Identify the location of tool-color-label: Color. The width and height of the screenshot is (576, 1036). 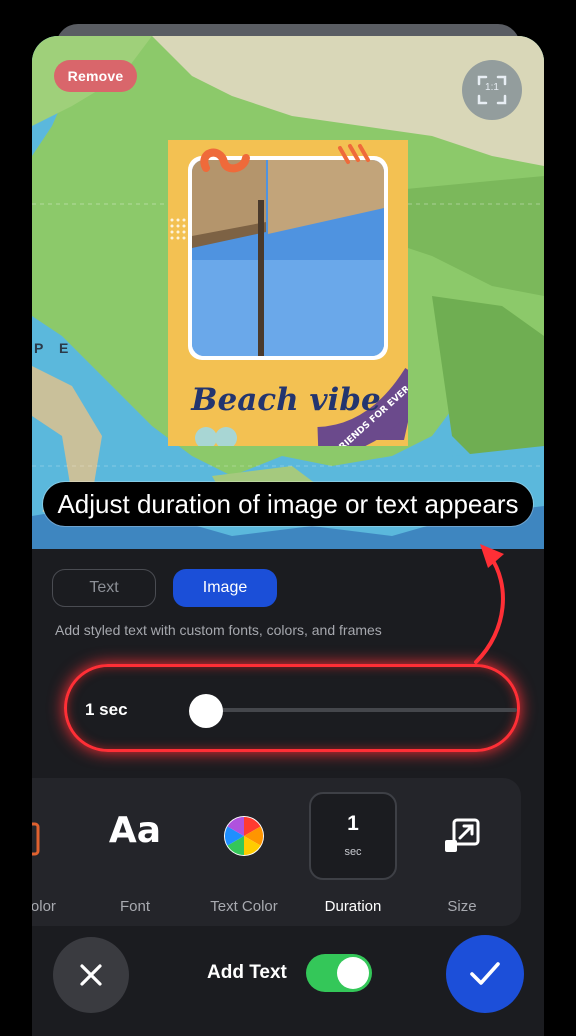
(44, 906).